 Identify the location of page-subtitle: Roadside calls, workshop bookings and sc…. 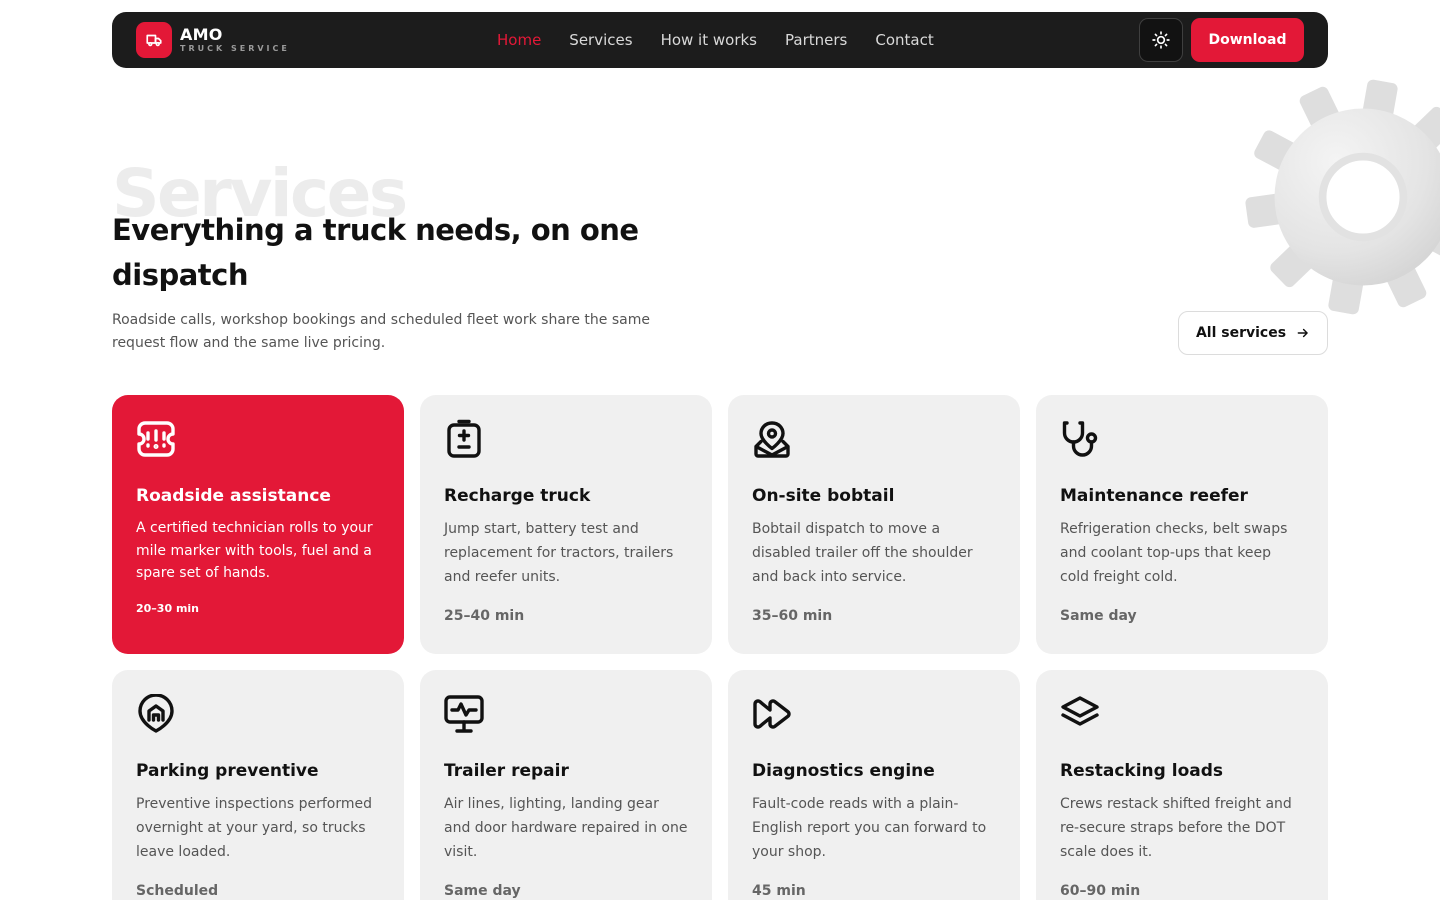
(381, 331).